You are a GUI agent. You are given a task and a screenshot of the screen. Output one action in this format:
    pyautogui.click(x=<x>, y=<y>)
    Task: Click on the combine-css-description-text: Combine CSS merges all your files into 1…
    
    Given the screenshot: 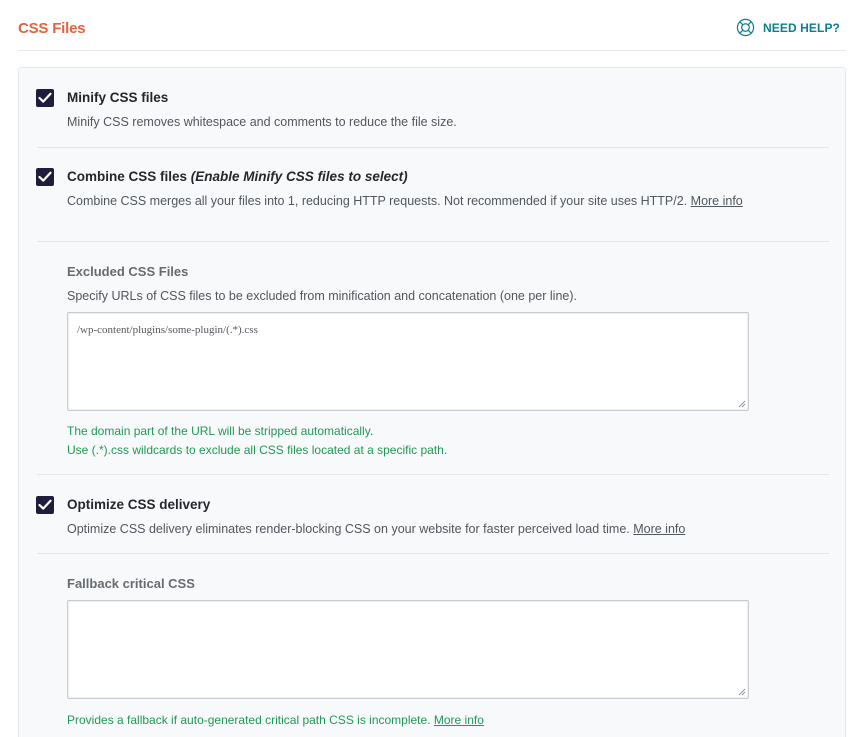 What is the action you would take?
    pyautogui.click(x=377, y=201)
    